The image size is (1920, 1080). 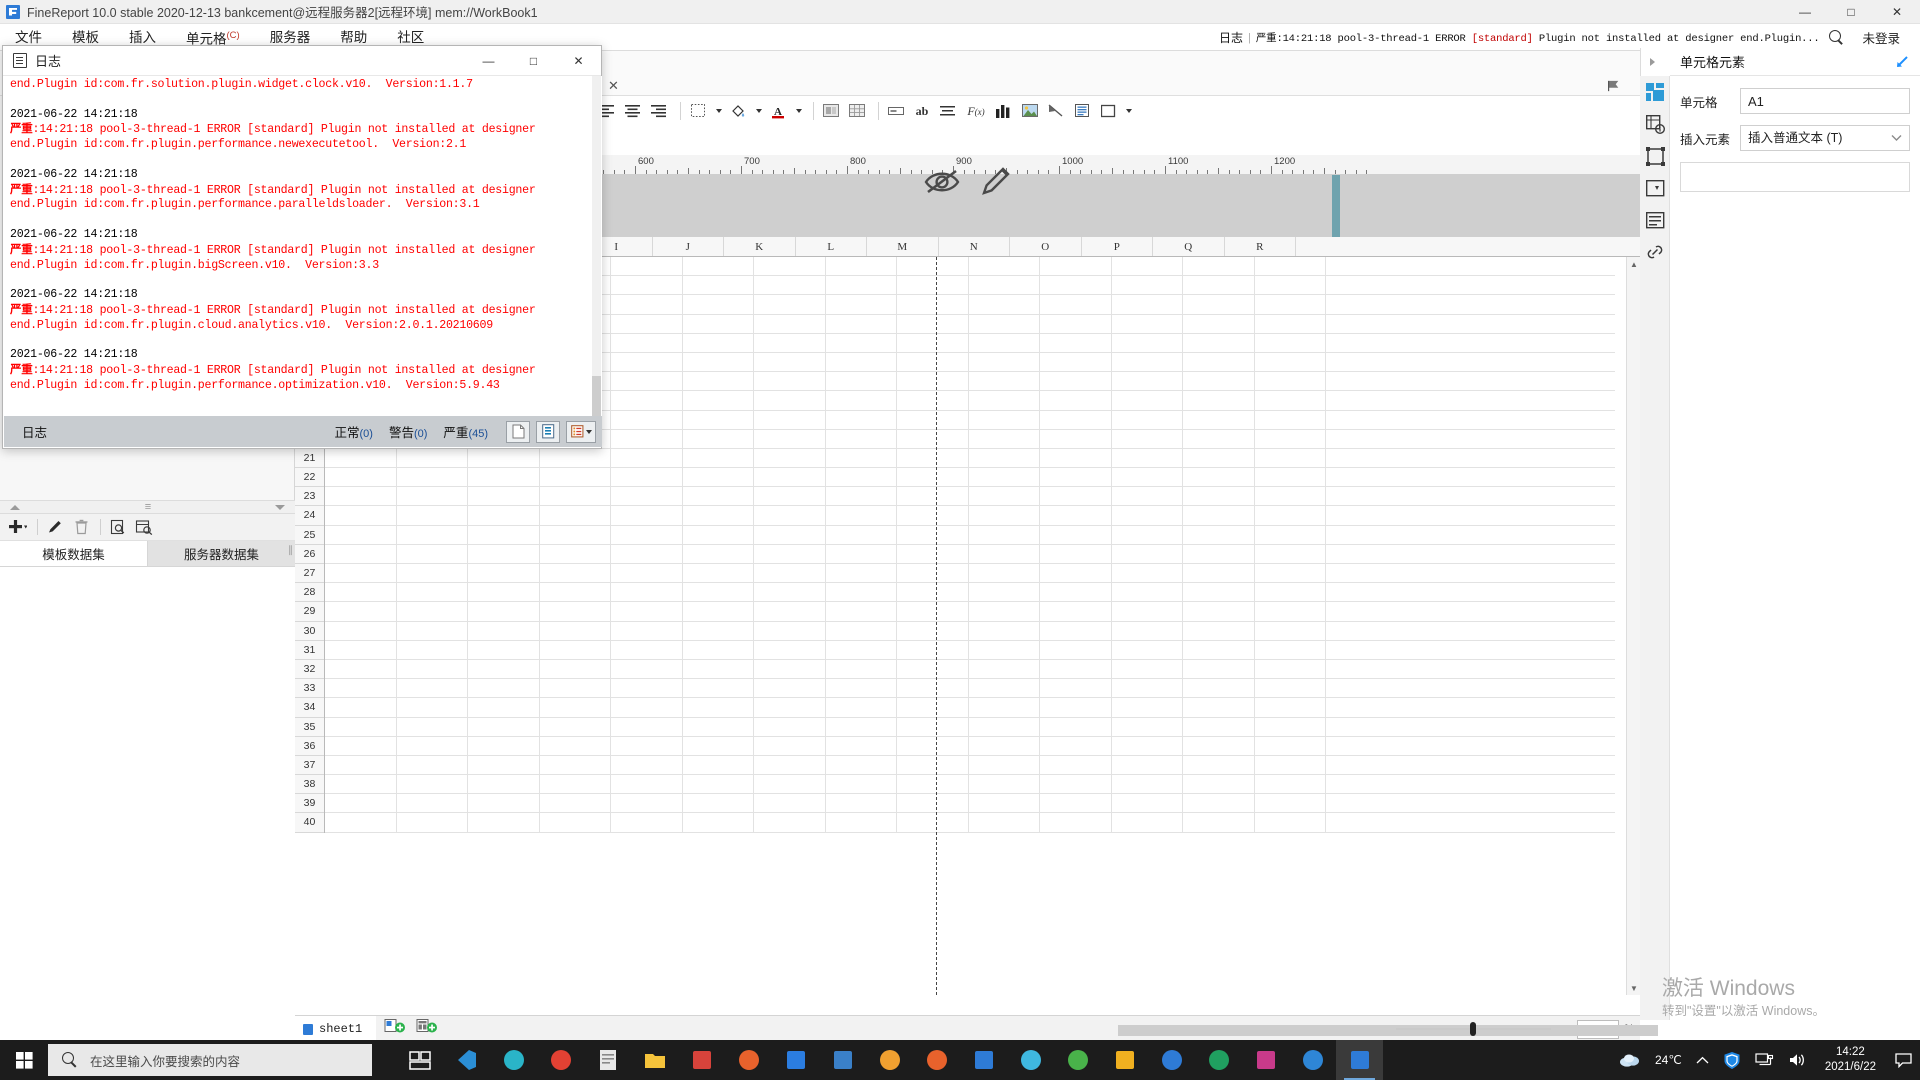 I want to click on cell-K17, so click(x=790, y=381).